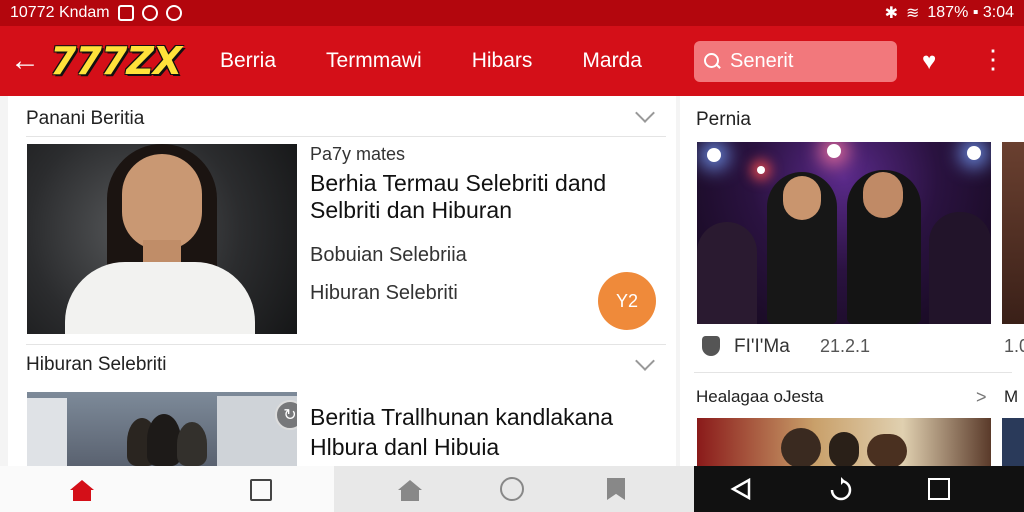  What do you see at coordinates (795, 61) in the screenshot?
I see `search-input: Senerit` at bounding box center [795, 61].